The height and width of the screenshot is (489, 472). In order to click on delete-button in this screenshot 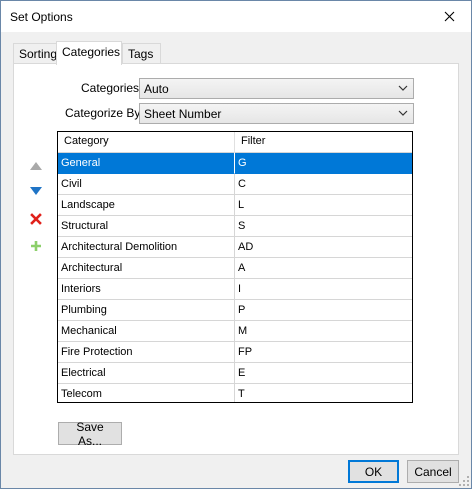, I will do `click(36, 219)`.